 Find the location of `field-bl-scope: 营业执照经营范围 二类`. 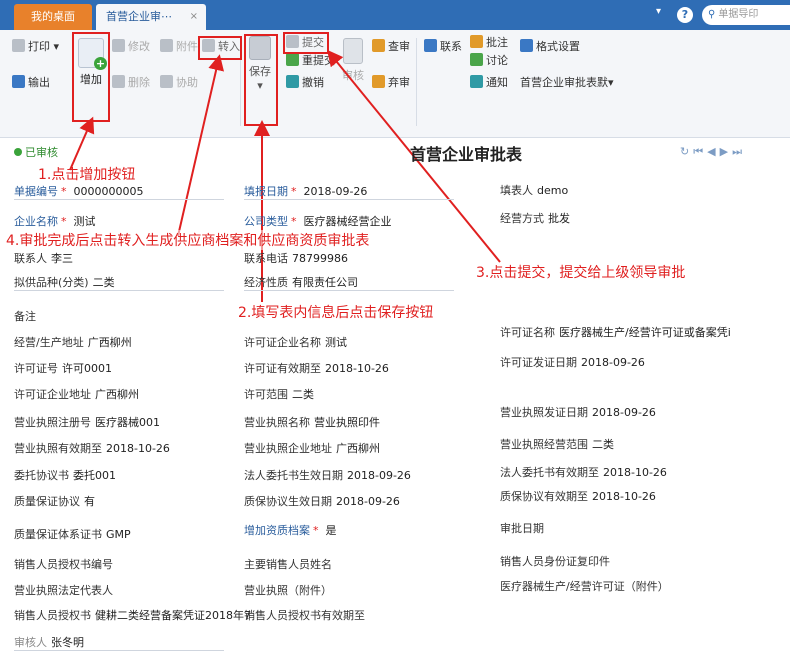

field-bl-scope: 营业执照经营范围 二类 is located at coordinates (557, 444).